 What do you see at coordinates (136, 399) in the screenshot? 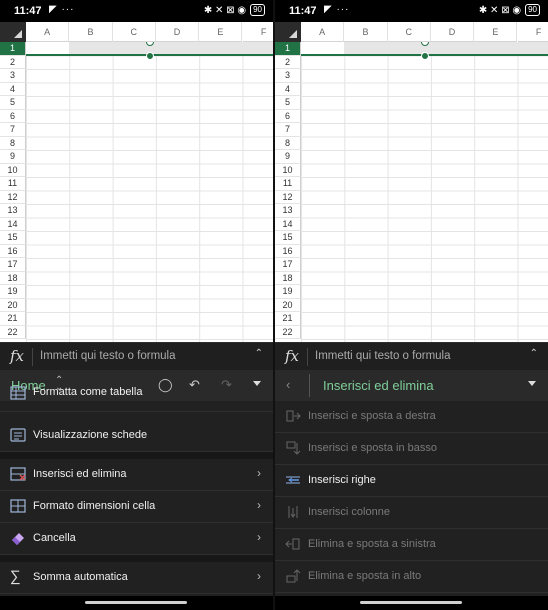
I see `menu-item-formatta-tabella: Formatta come tabella` at bounding box center [136, 399].